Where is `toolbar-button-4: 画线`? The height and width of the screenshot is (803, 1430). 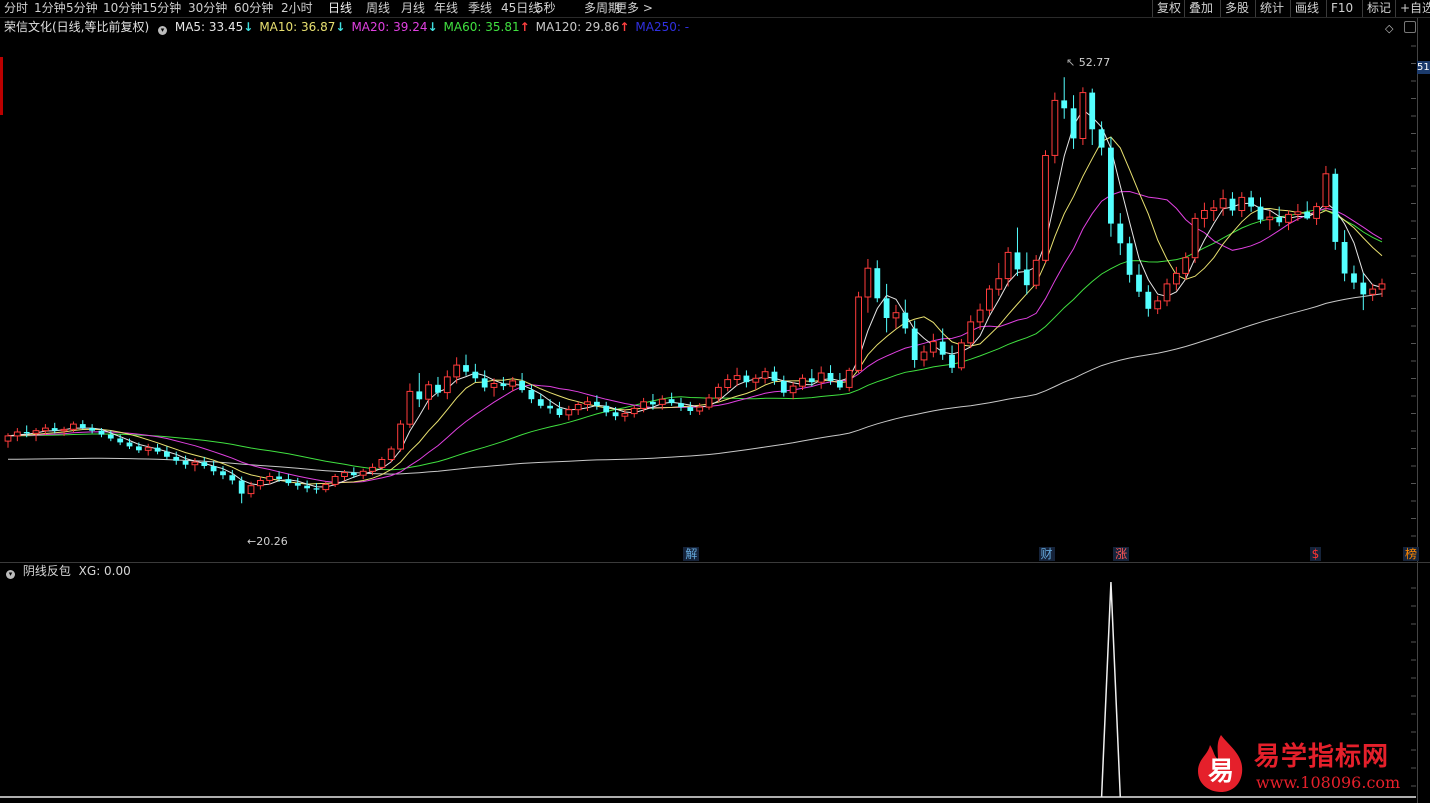 toolbar-button-4: 画线 is located at coordinates (1306, 8).